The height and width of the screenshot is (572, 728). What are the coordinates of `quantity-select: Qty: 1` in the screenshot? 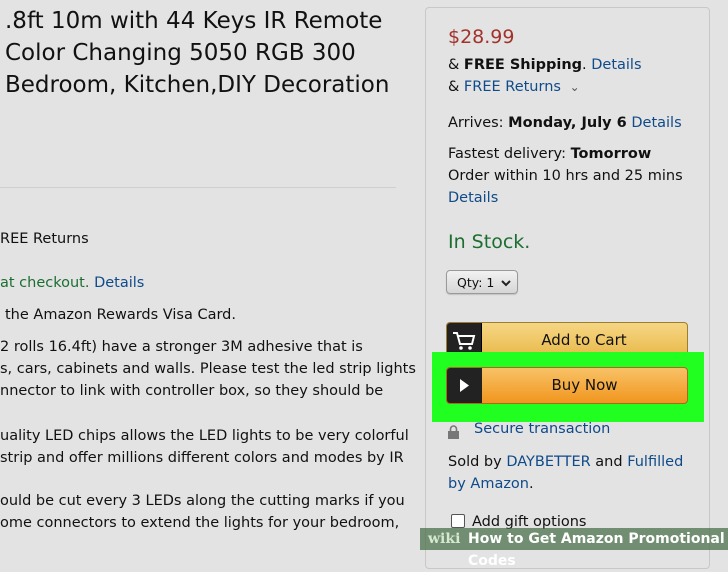 It's located at (482, 282).